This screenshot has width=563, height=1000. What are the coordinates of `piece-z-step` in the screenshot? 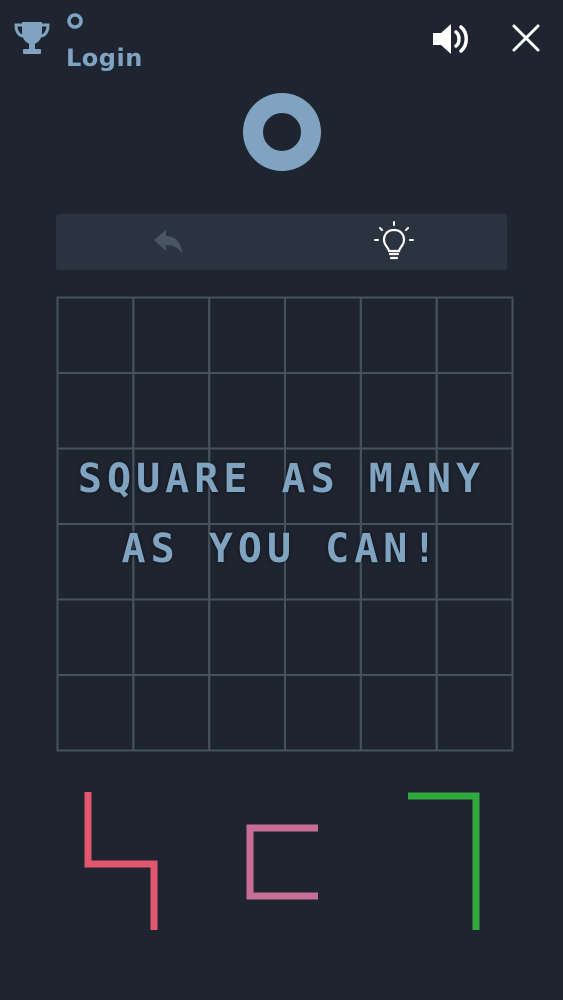 It's located at (122, 862).